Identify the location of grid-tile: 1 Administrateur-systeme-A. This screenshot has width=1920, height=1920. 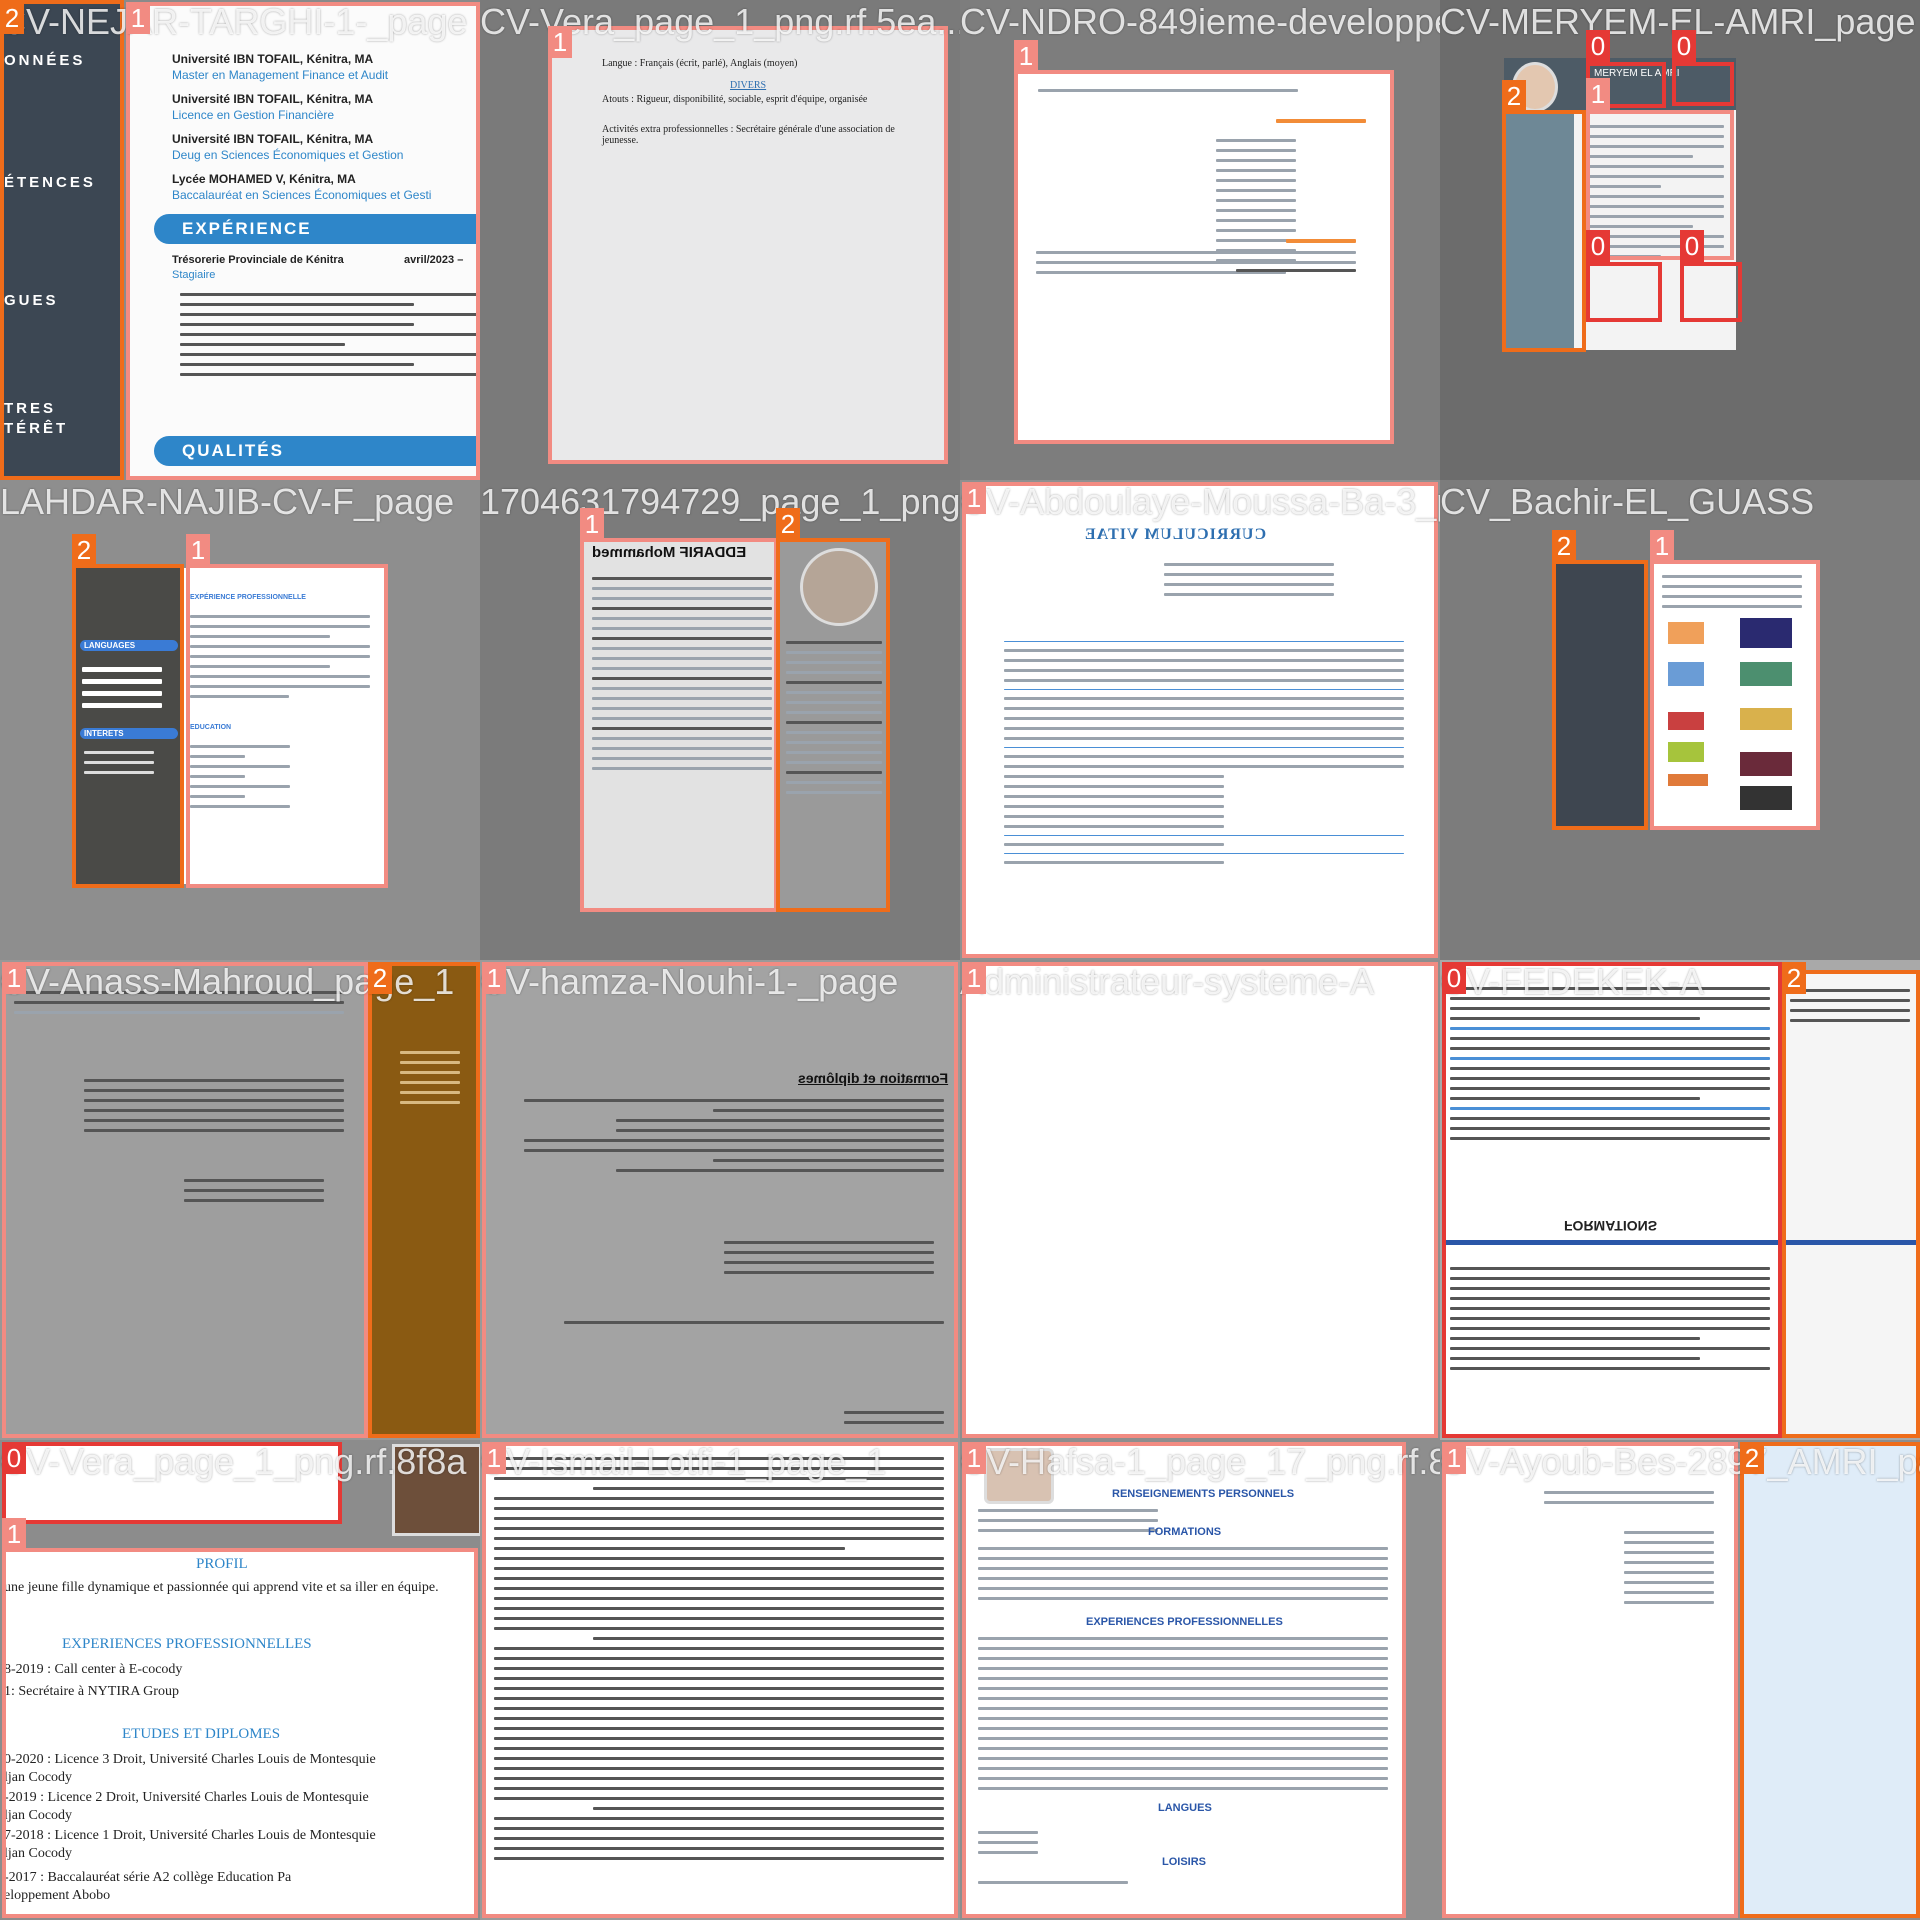
(1200, 1200).